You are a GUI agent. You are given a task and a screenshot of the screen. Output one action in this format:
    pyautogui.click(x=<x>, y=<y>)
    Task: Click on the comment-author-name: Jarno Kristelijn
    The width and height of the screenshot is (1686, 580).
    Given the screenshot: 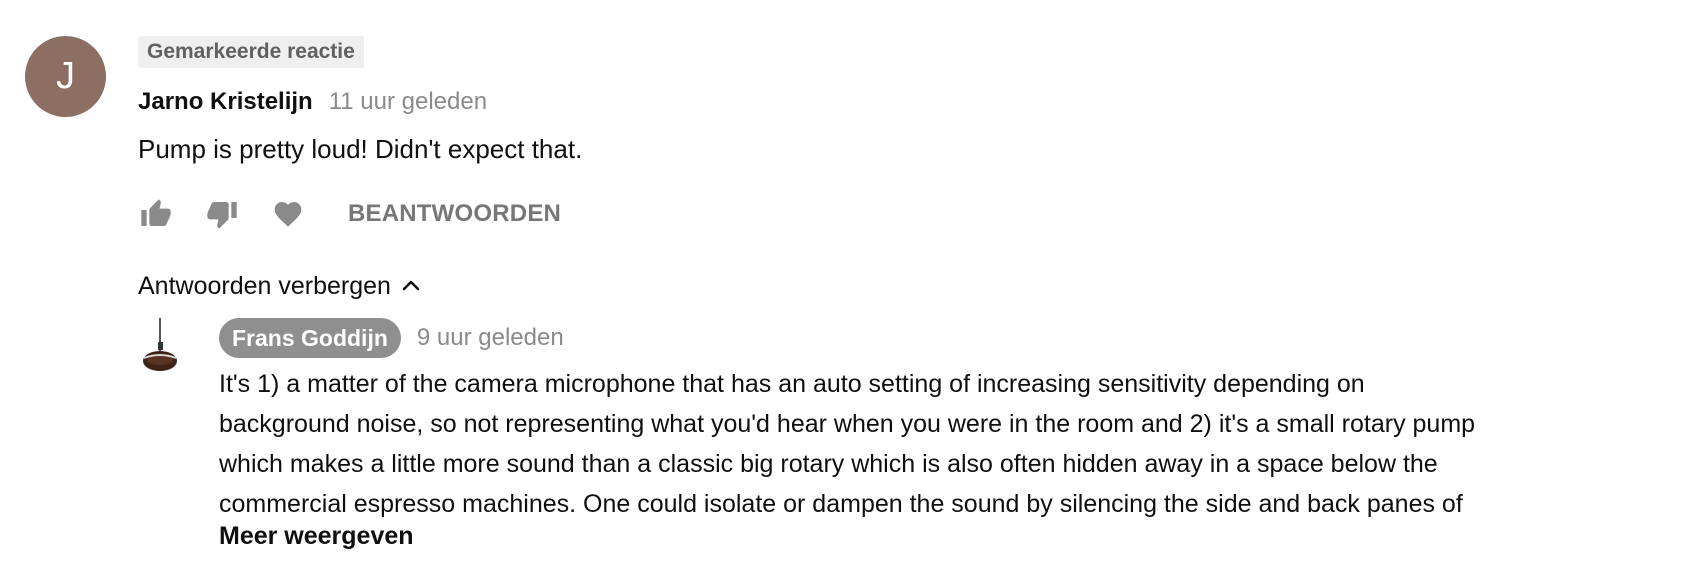 What is the action you would take?
    pyautogui.click(x=225, y=102)
    